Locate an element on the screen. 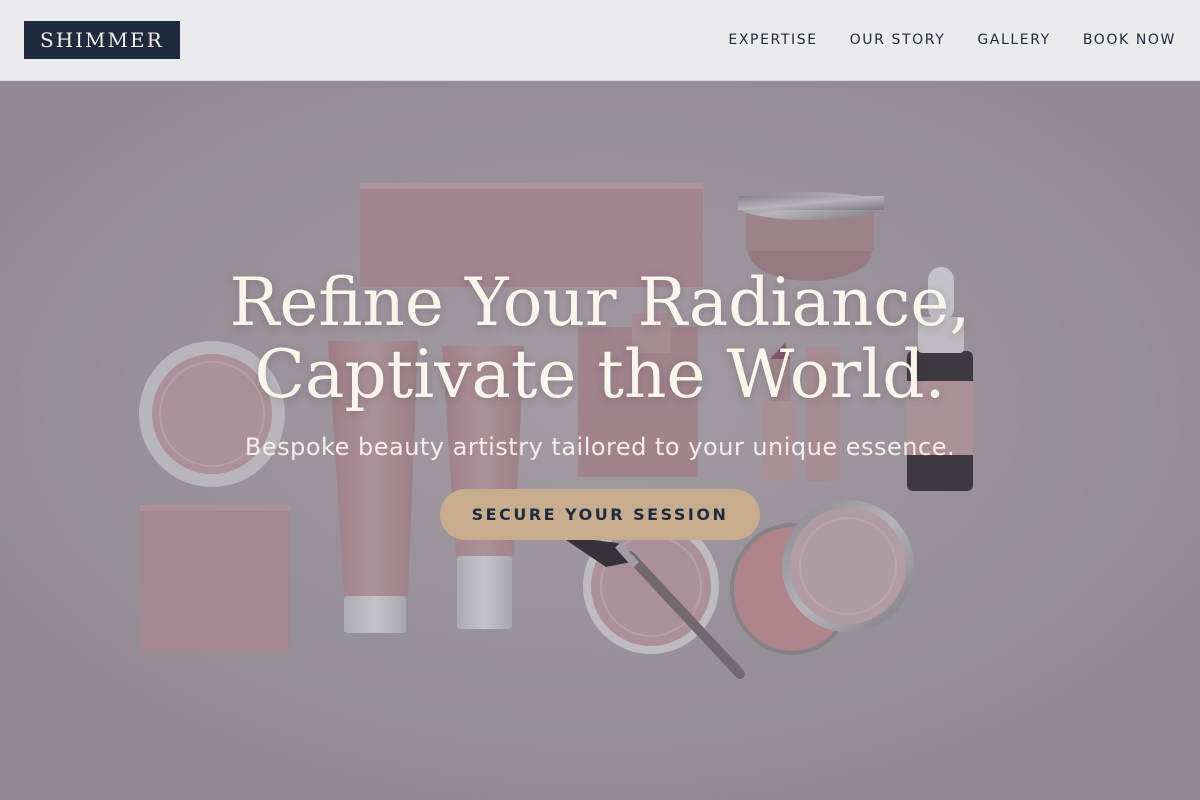  secure-session-button: SECURE YOUR SESSION is located at coordinates (600, 514).